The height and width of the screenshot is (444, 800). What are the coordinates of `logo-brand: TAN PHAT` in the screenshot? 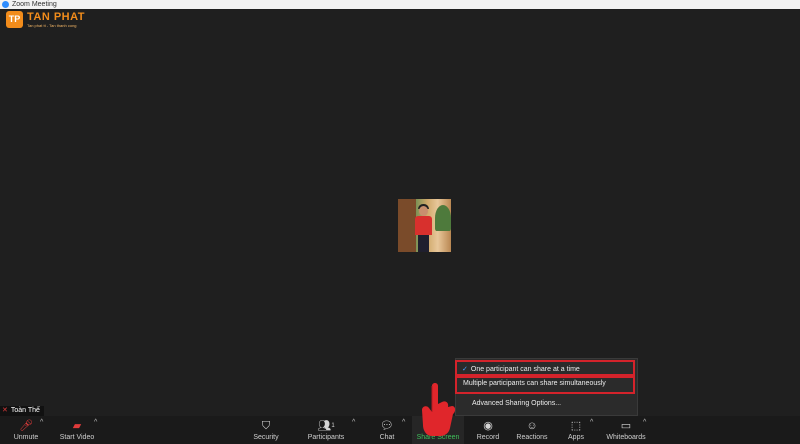 It's located at (56, 17).